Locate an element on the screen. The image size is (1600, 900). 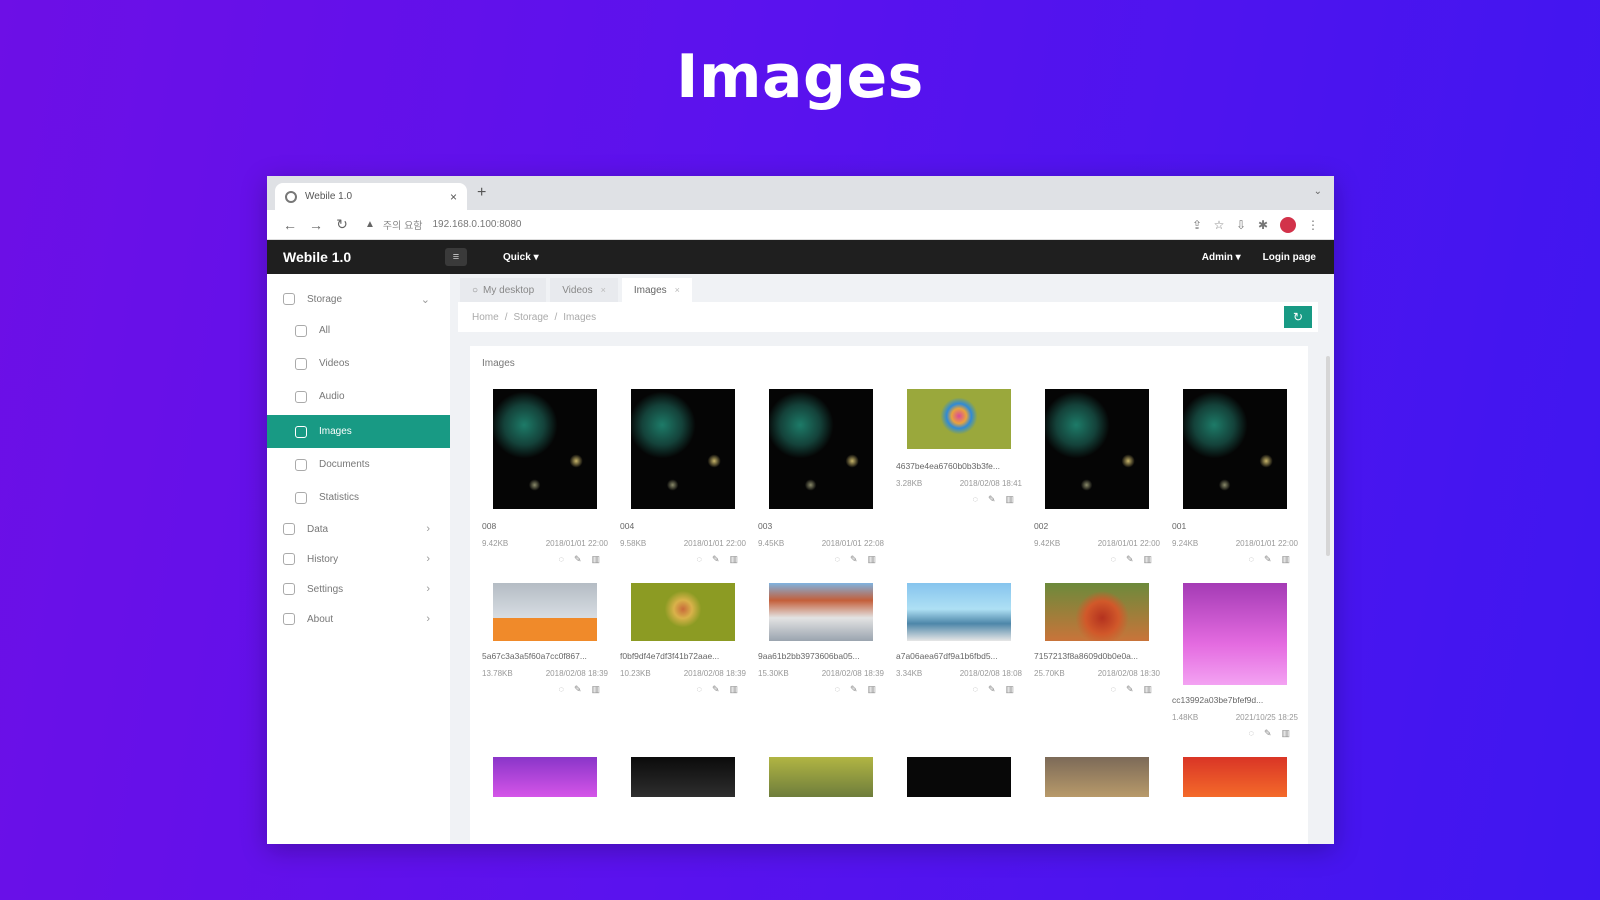
image-card: 003 9.45KB 2018/01/01 22:08 ◌ ✎ ▥ is located at coordinates (821, 475).